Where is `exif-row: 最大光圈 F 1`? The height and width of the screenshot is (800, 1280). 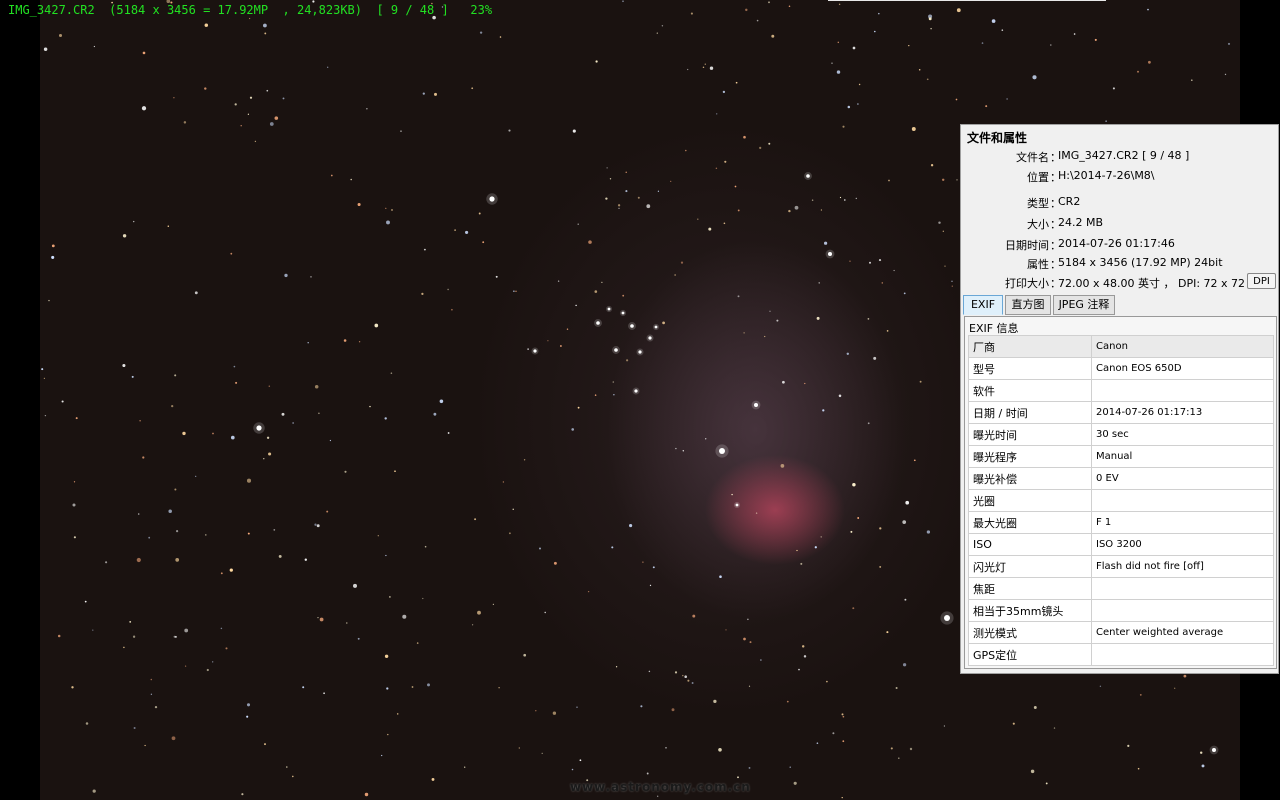 exif-row: 最大光圈 F 1 is located at coordinates (1121, 522).